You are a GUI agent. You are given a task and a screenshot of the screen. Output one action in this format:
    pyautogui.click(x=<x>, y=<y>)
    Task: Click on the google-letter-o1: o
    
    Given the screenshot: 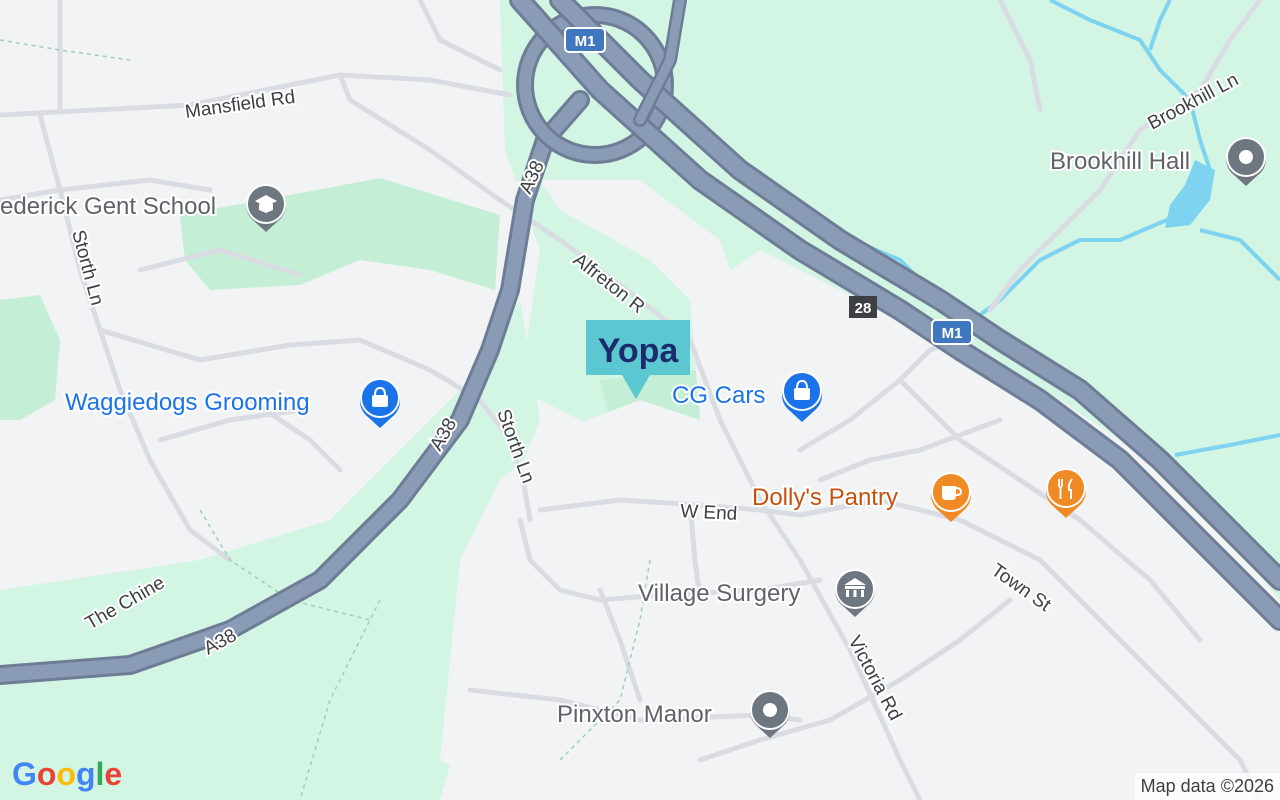 What is the action you would take?
    pyautogui.click(x=46, y=774)
    